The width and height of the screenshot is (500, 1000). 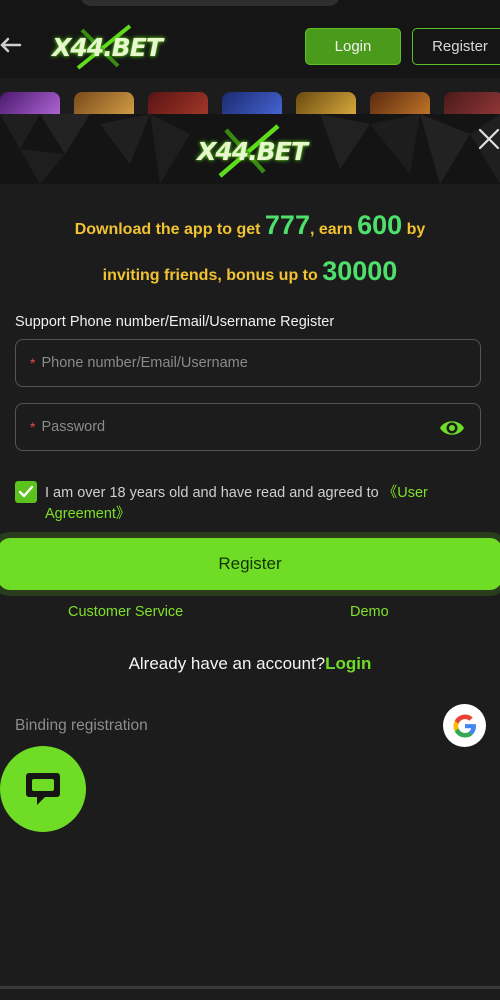 I want to click on modal-banner: X44.BET, so click(x=250, y=149).